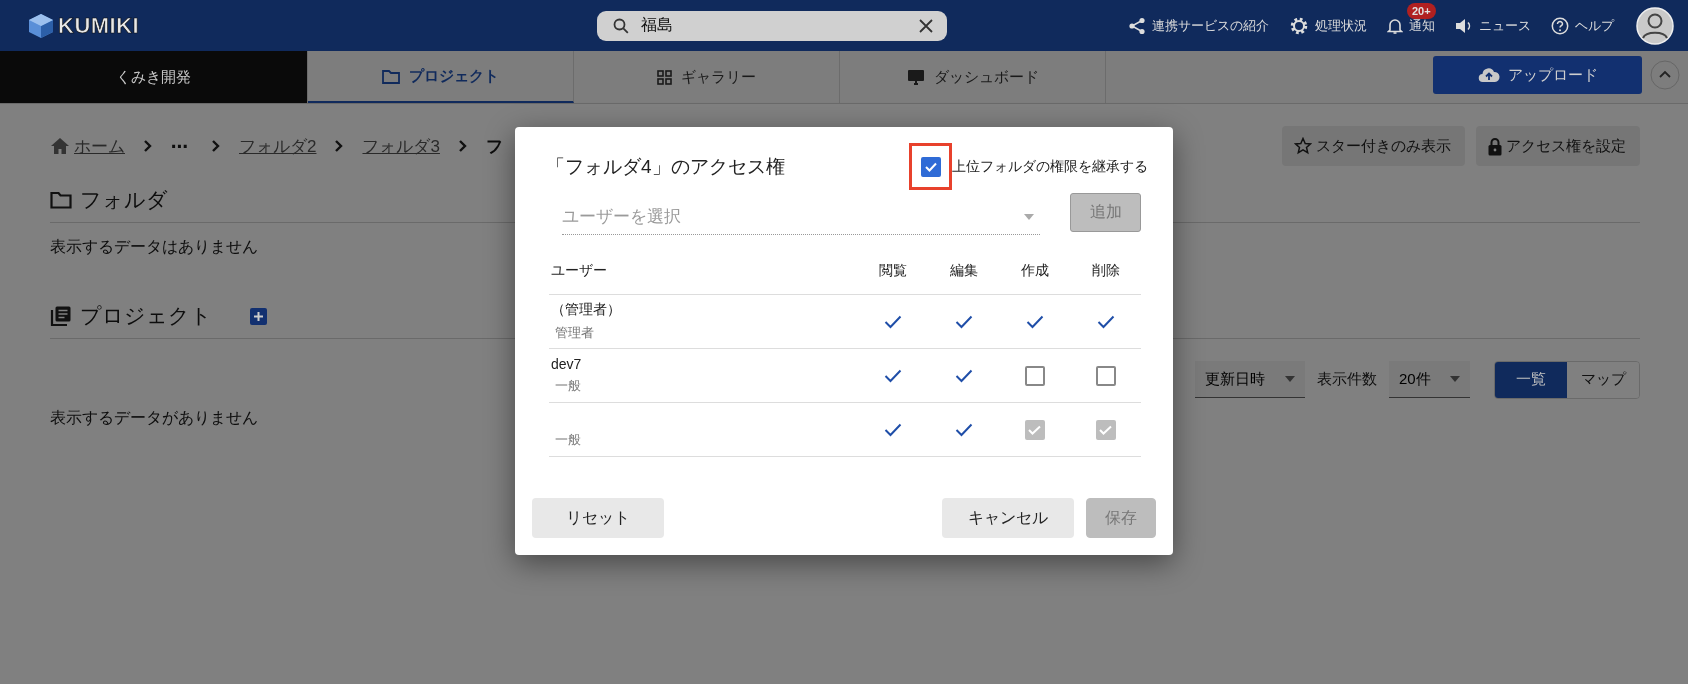 The image size is (1688, 684). I want to click on search-icon, so click(621, 25).